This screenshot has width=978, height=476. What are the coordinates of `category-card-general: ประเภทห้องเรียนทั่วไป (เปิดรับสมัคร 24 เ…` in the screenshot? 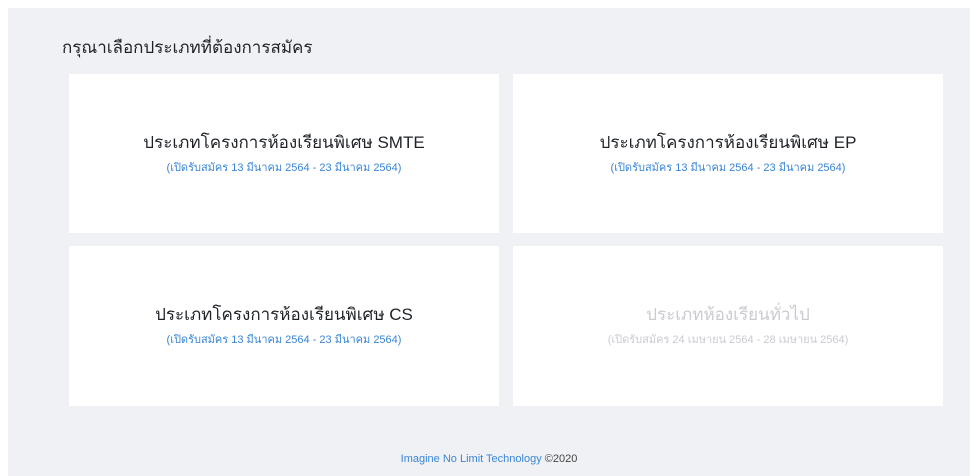 It's located at (728, 326).